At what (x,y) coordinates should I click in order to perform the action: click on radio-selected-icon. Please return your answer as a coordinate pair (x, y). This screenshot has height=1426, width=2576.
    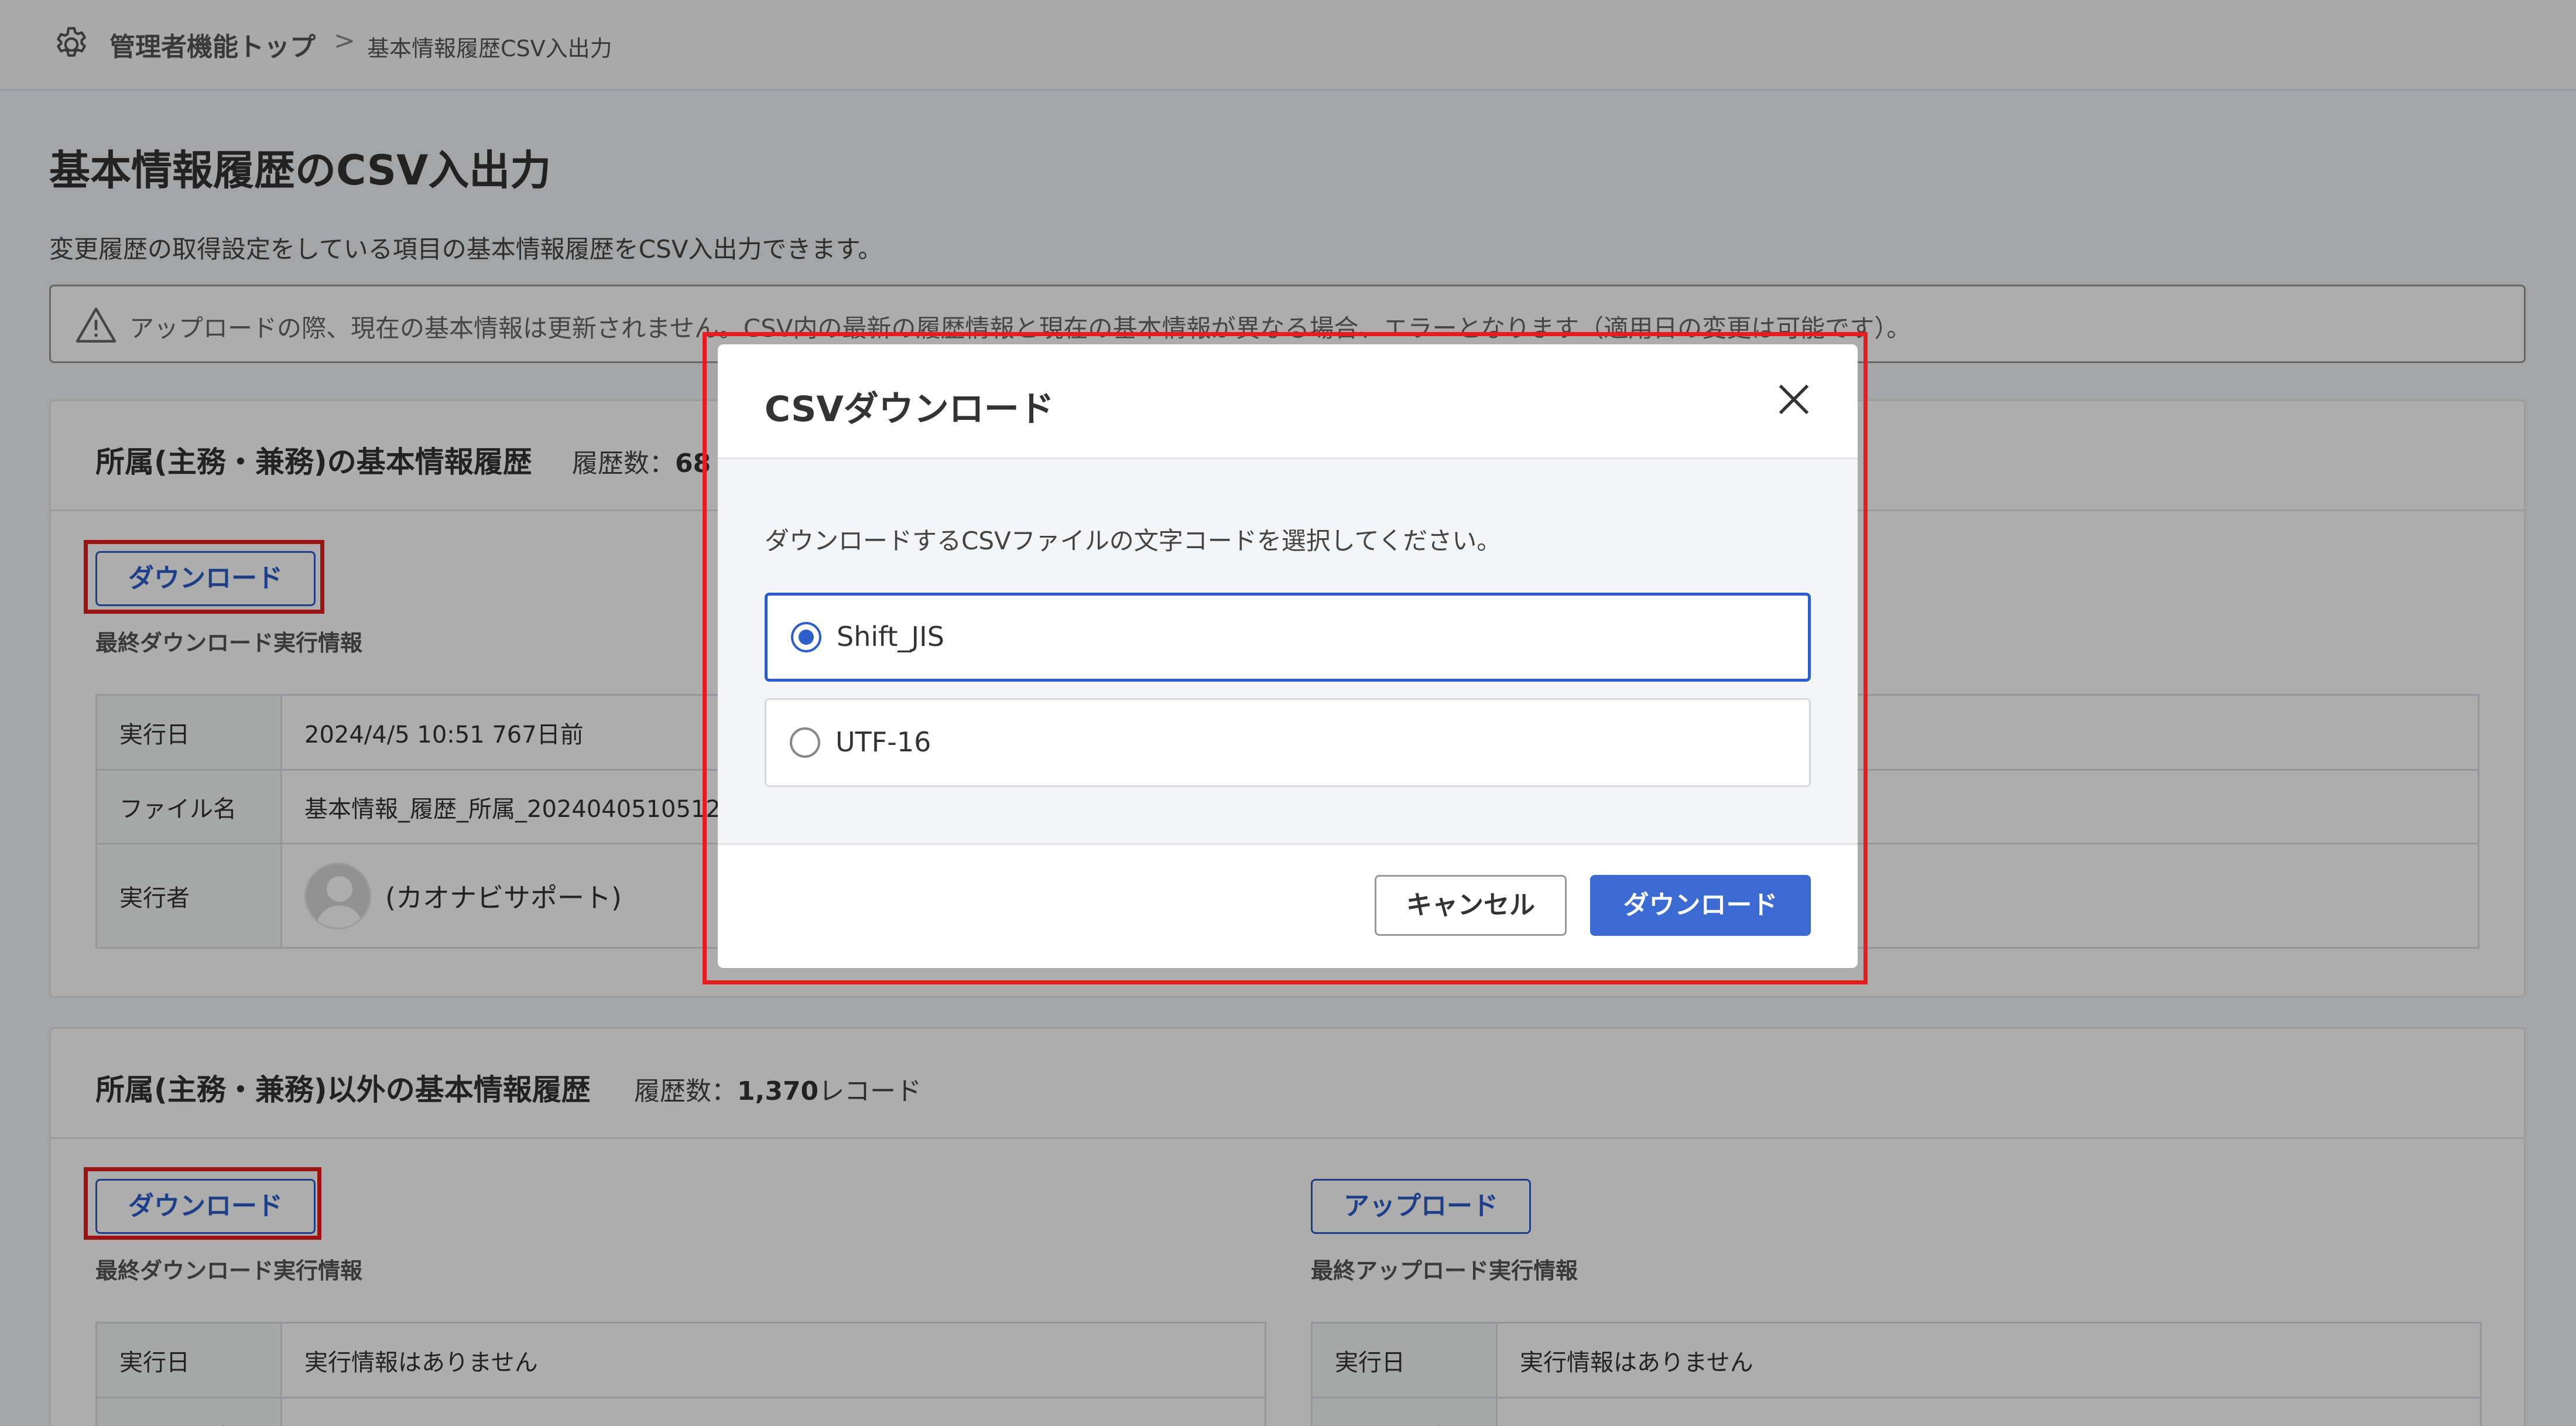
    Looking at the image, I should click on (806, 637).